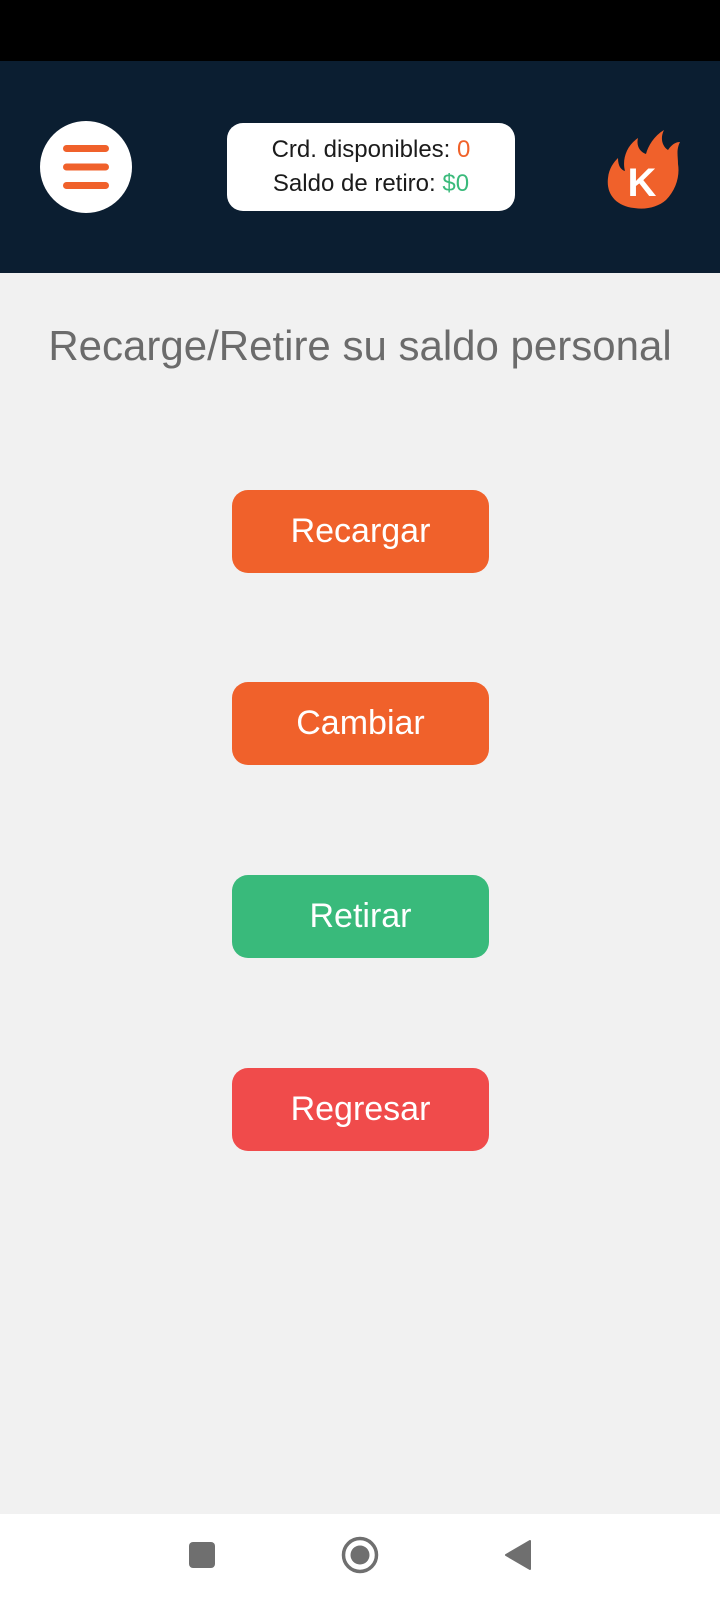  I want to click on square-recents-icon, so click(202, 1557).